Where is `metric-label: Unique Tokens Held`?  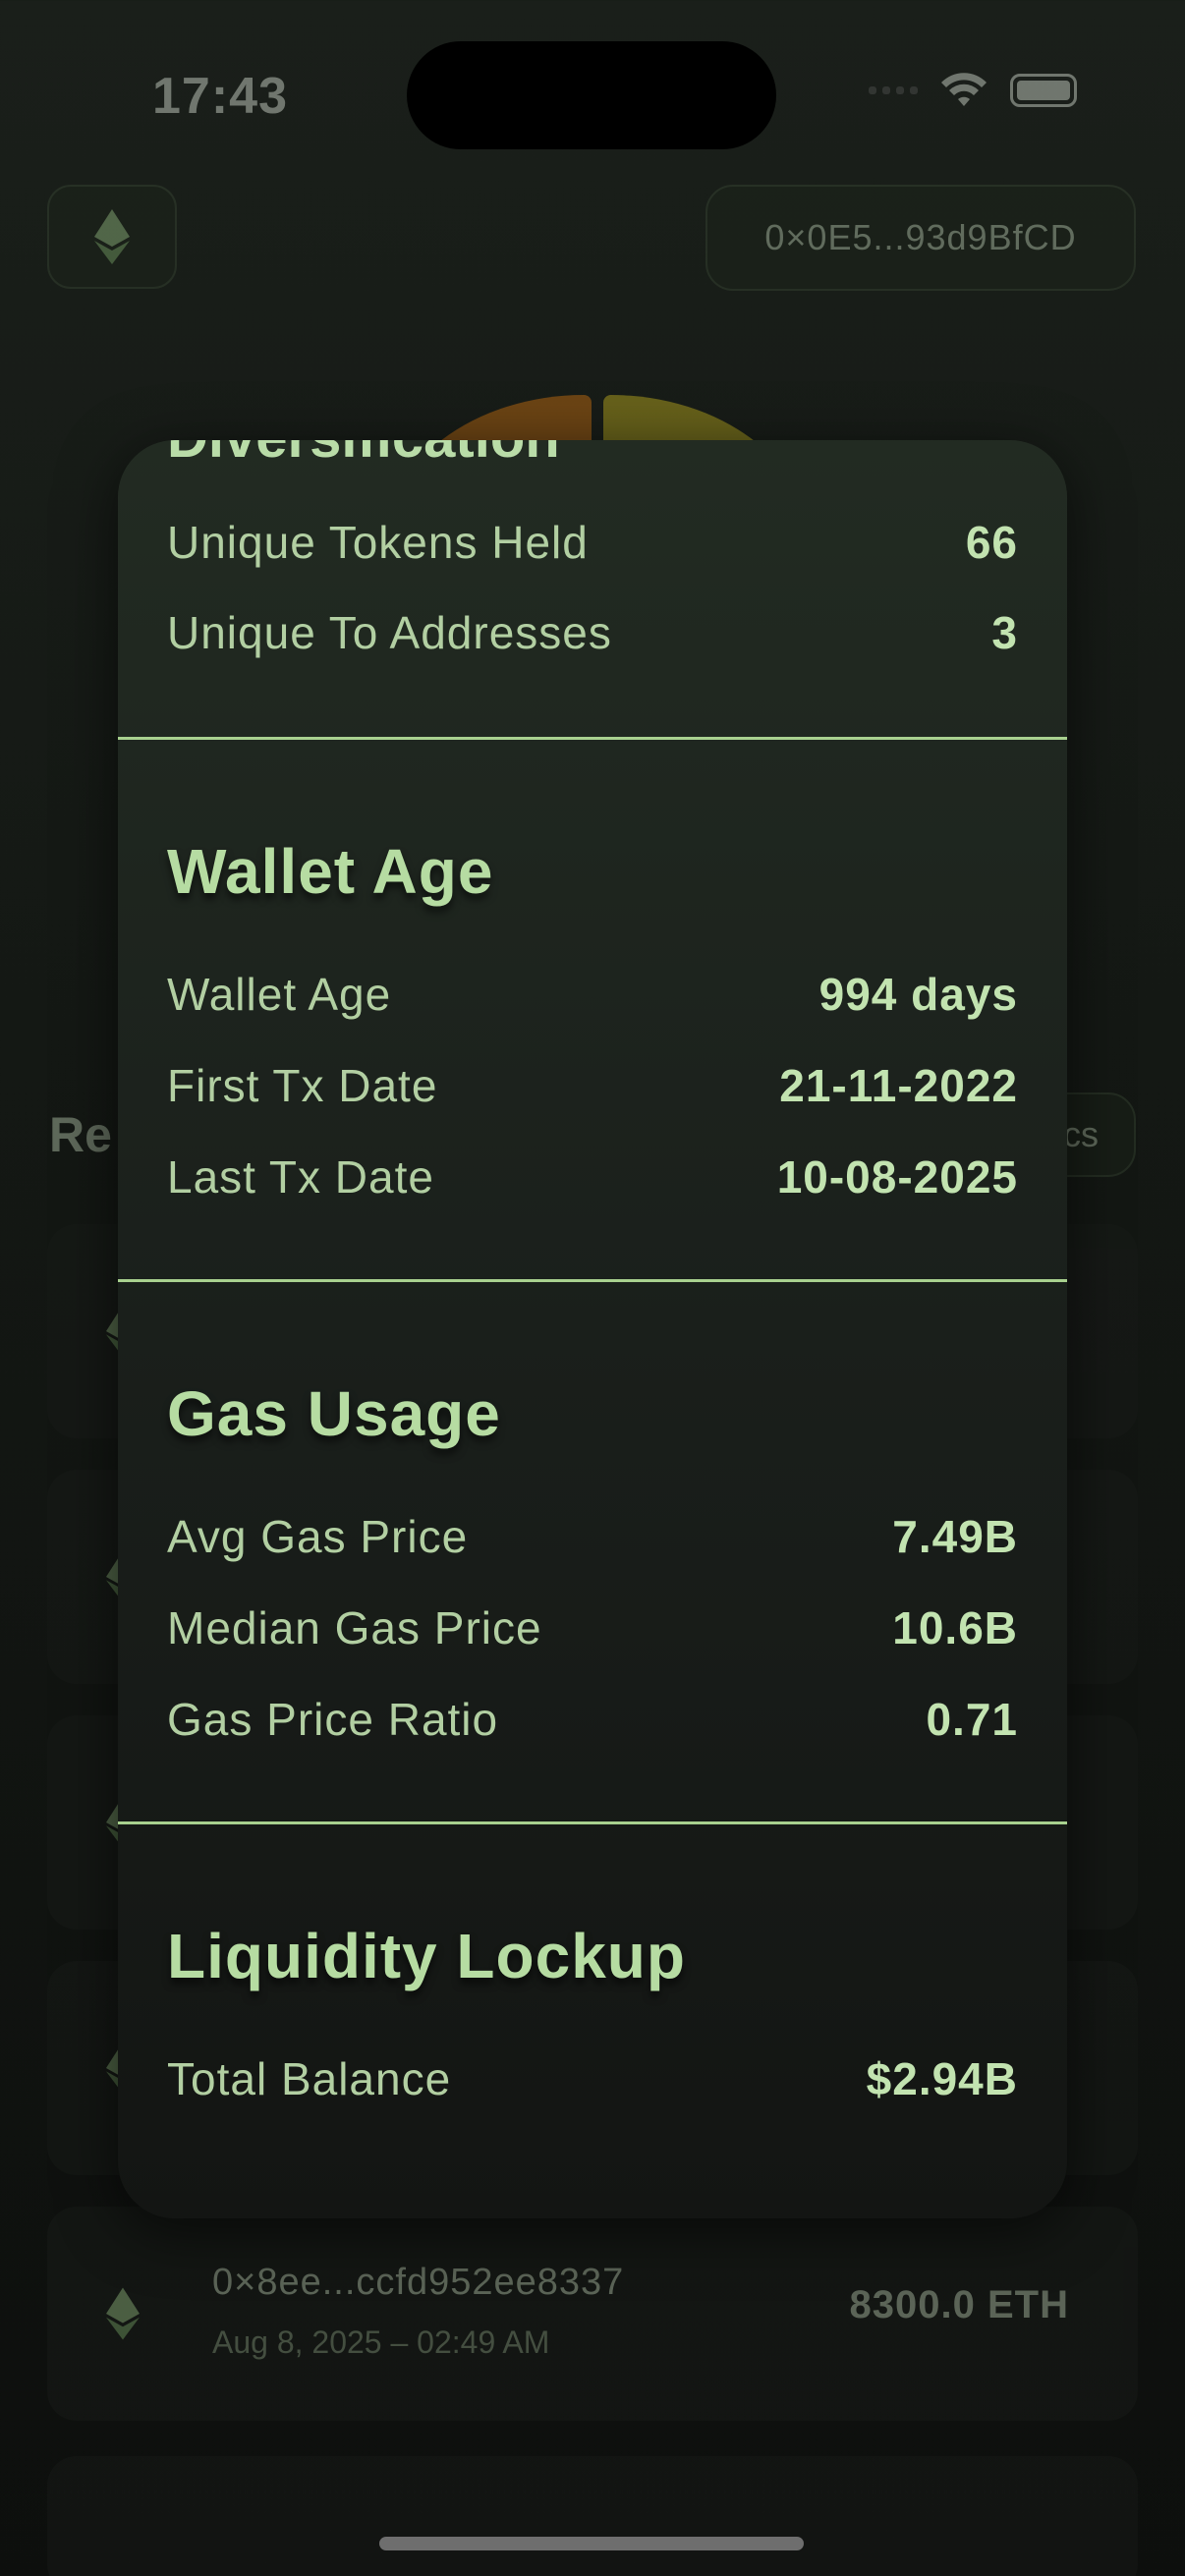 metric-label: Unique Tokens Held is located at coordinates (378, 542).